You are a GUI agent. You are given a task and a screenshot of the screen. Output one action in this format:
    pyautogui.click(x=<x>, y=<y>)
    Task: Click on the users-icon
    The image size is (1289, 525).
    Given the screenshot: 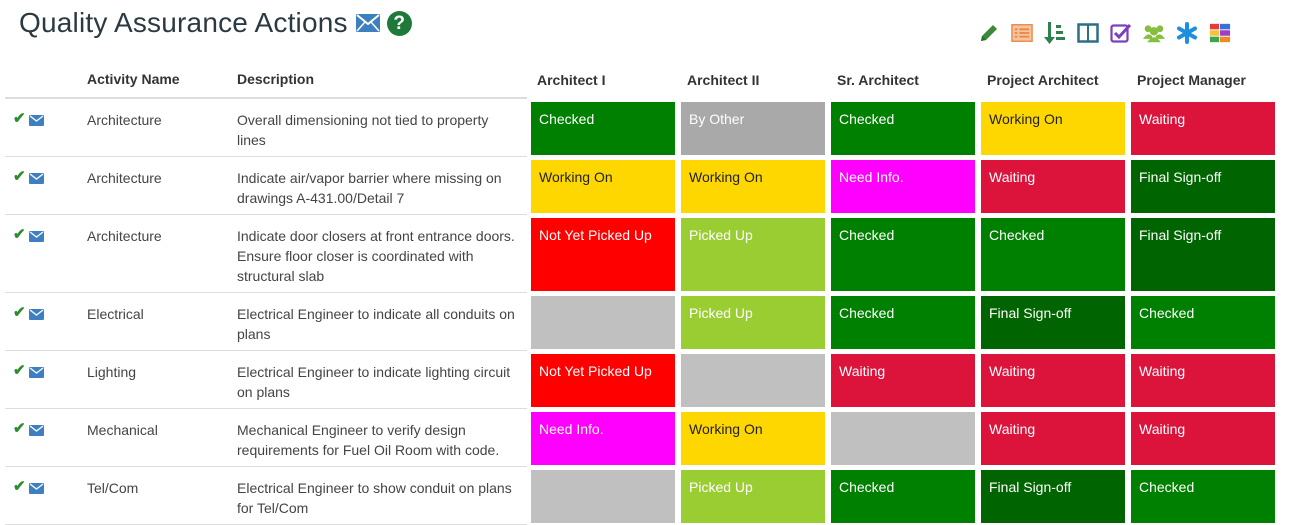 What is the action you would take?
    pyautogui.click(x=1154, y=33)
    